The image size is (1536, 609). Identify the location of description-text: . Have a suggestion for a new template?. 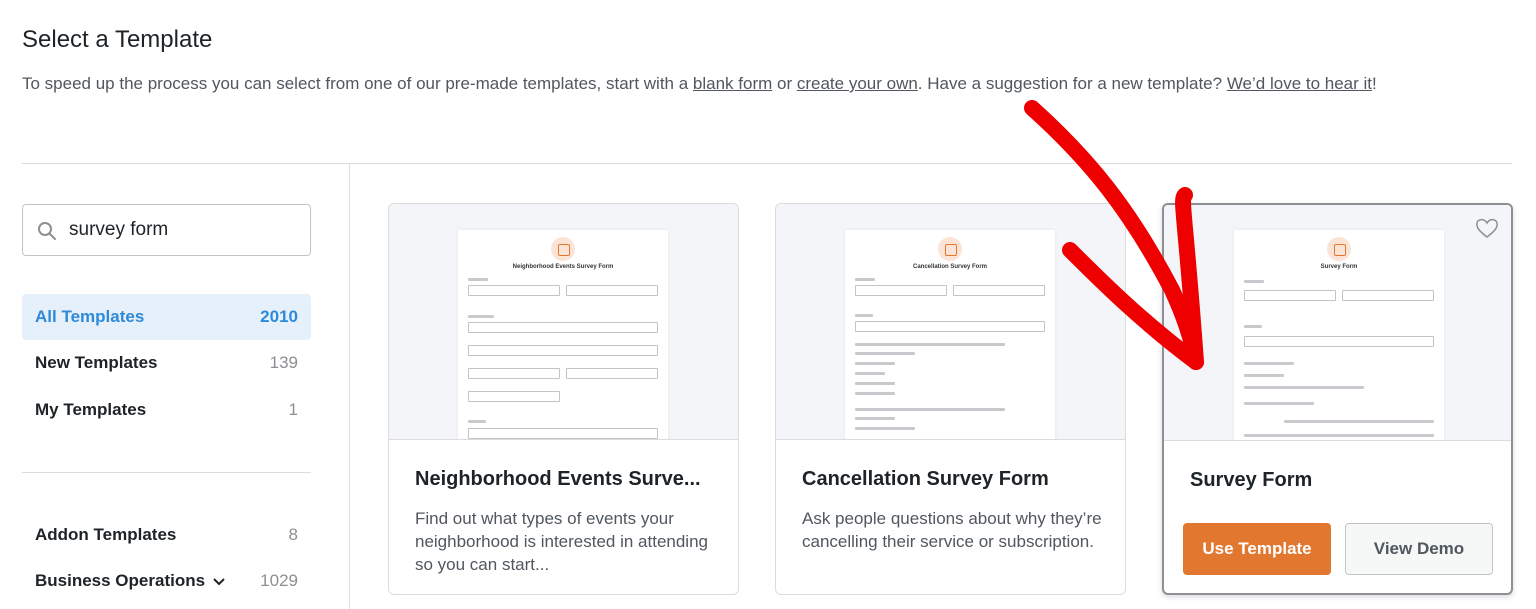
(1072, 83).